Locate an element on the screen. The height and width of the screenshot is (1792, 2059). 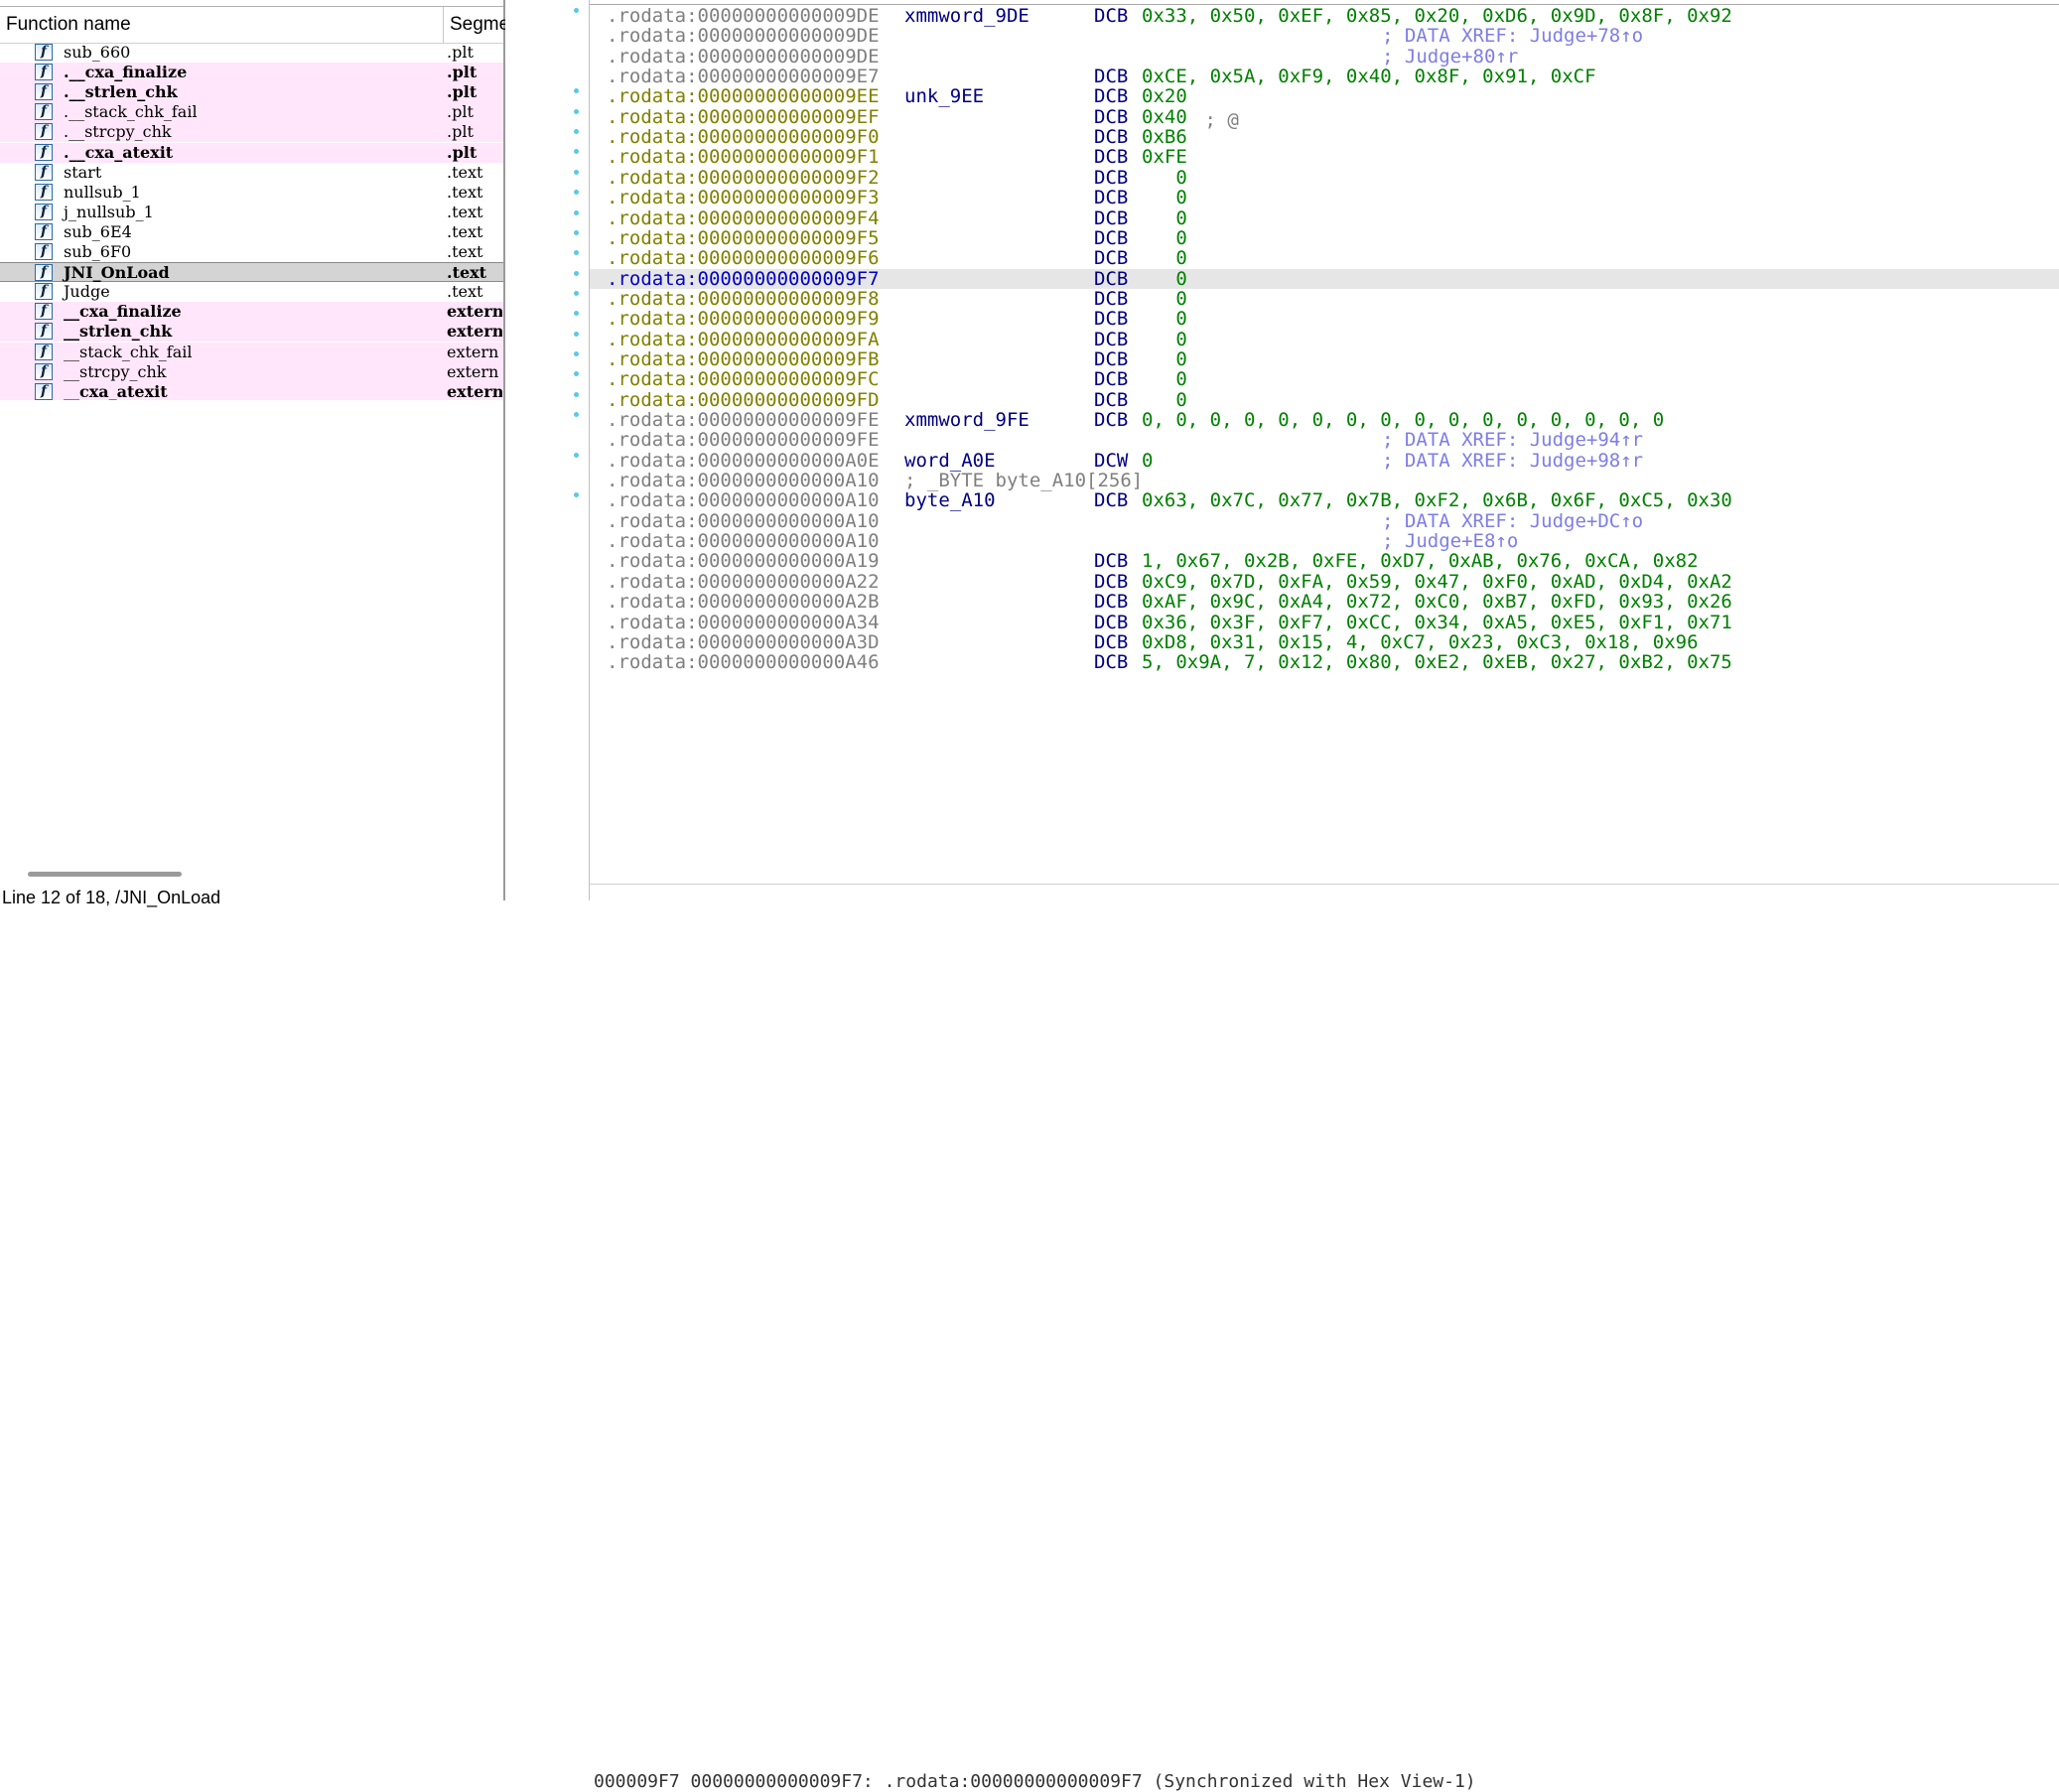
address: .rodata:00000000000009F1 is located at coordinates (743, 157).